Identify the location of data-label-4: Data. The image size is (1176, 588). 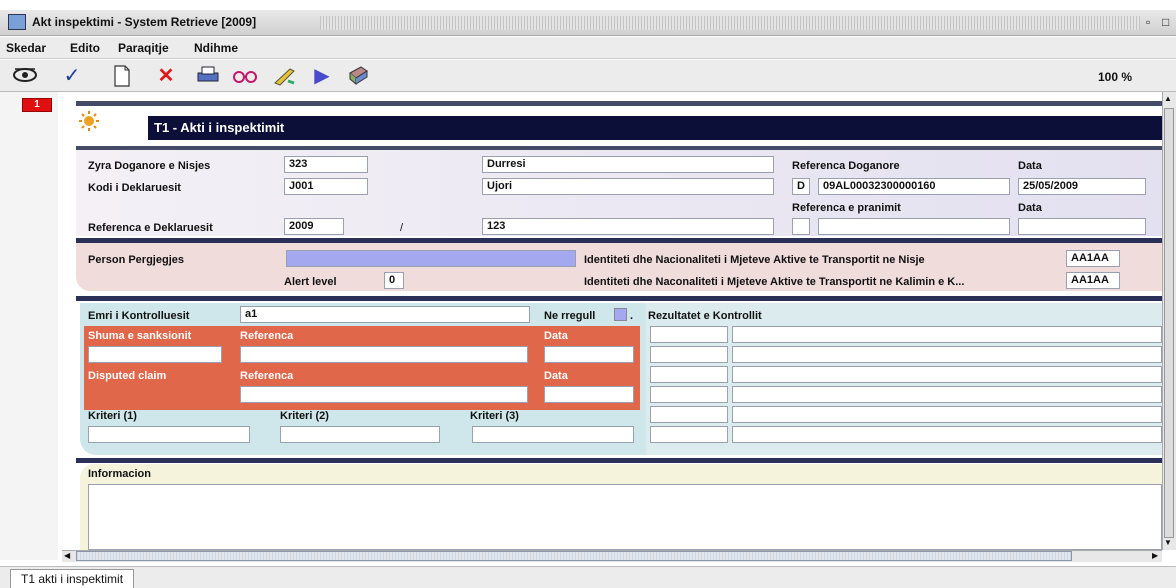
(556, 376).